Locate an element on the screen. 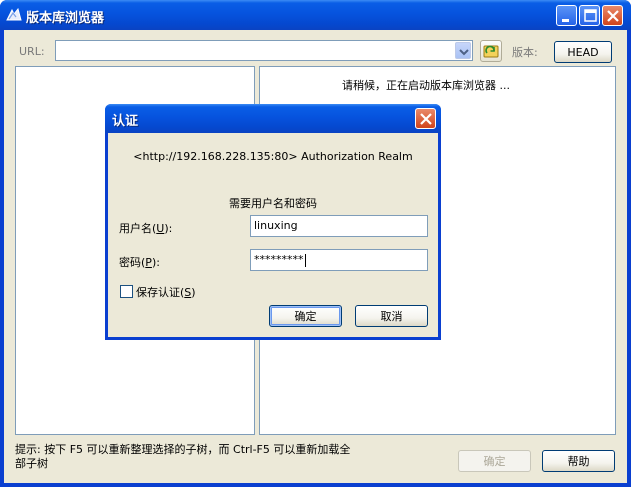 The width and height of the screenshot is (631, 487). password-label: 密码(P): is located at coordinates (139, 262).